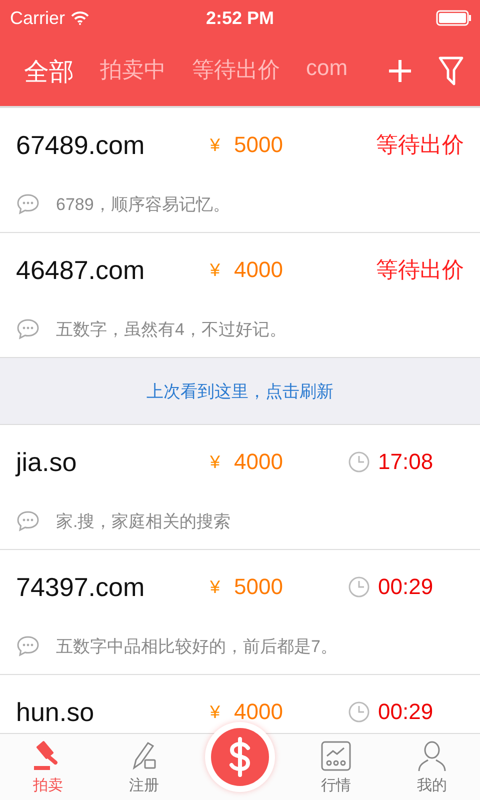  I want to click on wifi-icon, so click(80, 18).